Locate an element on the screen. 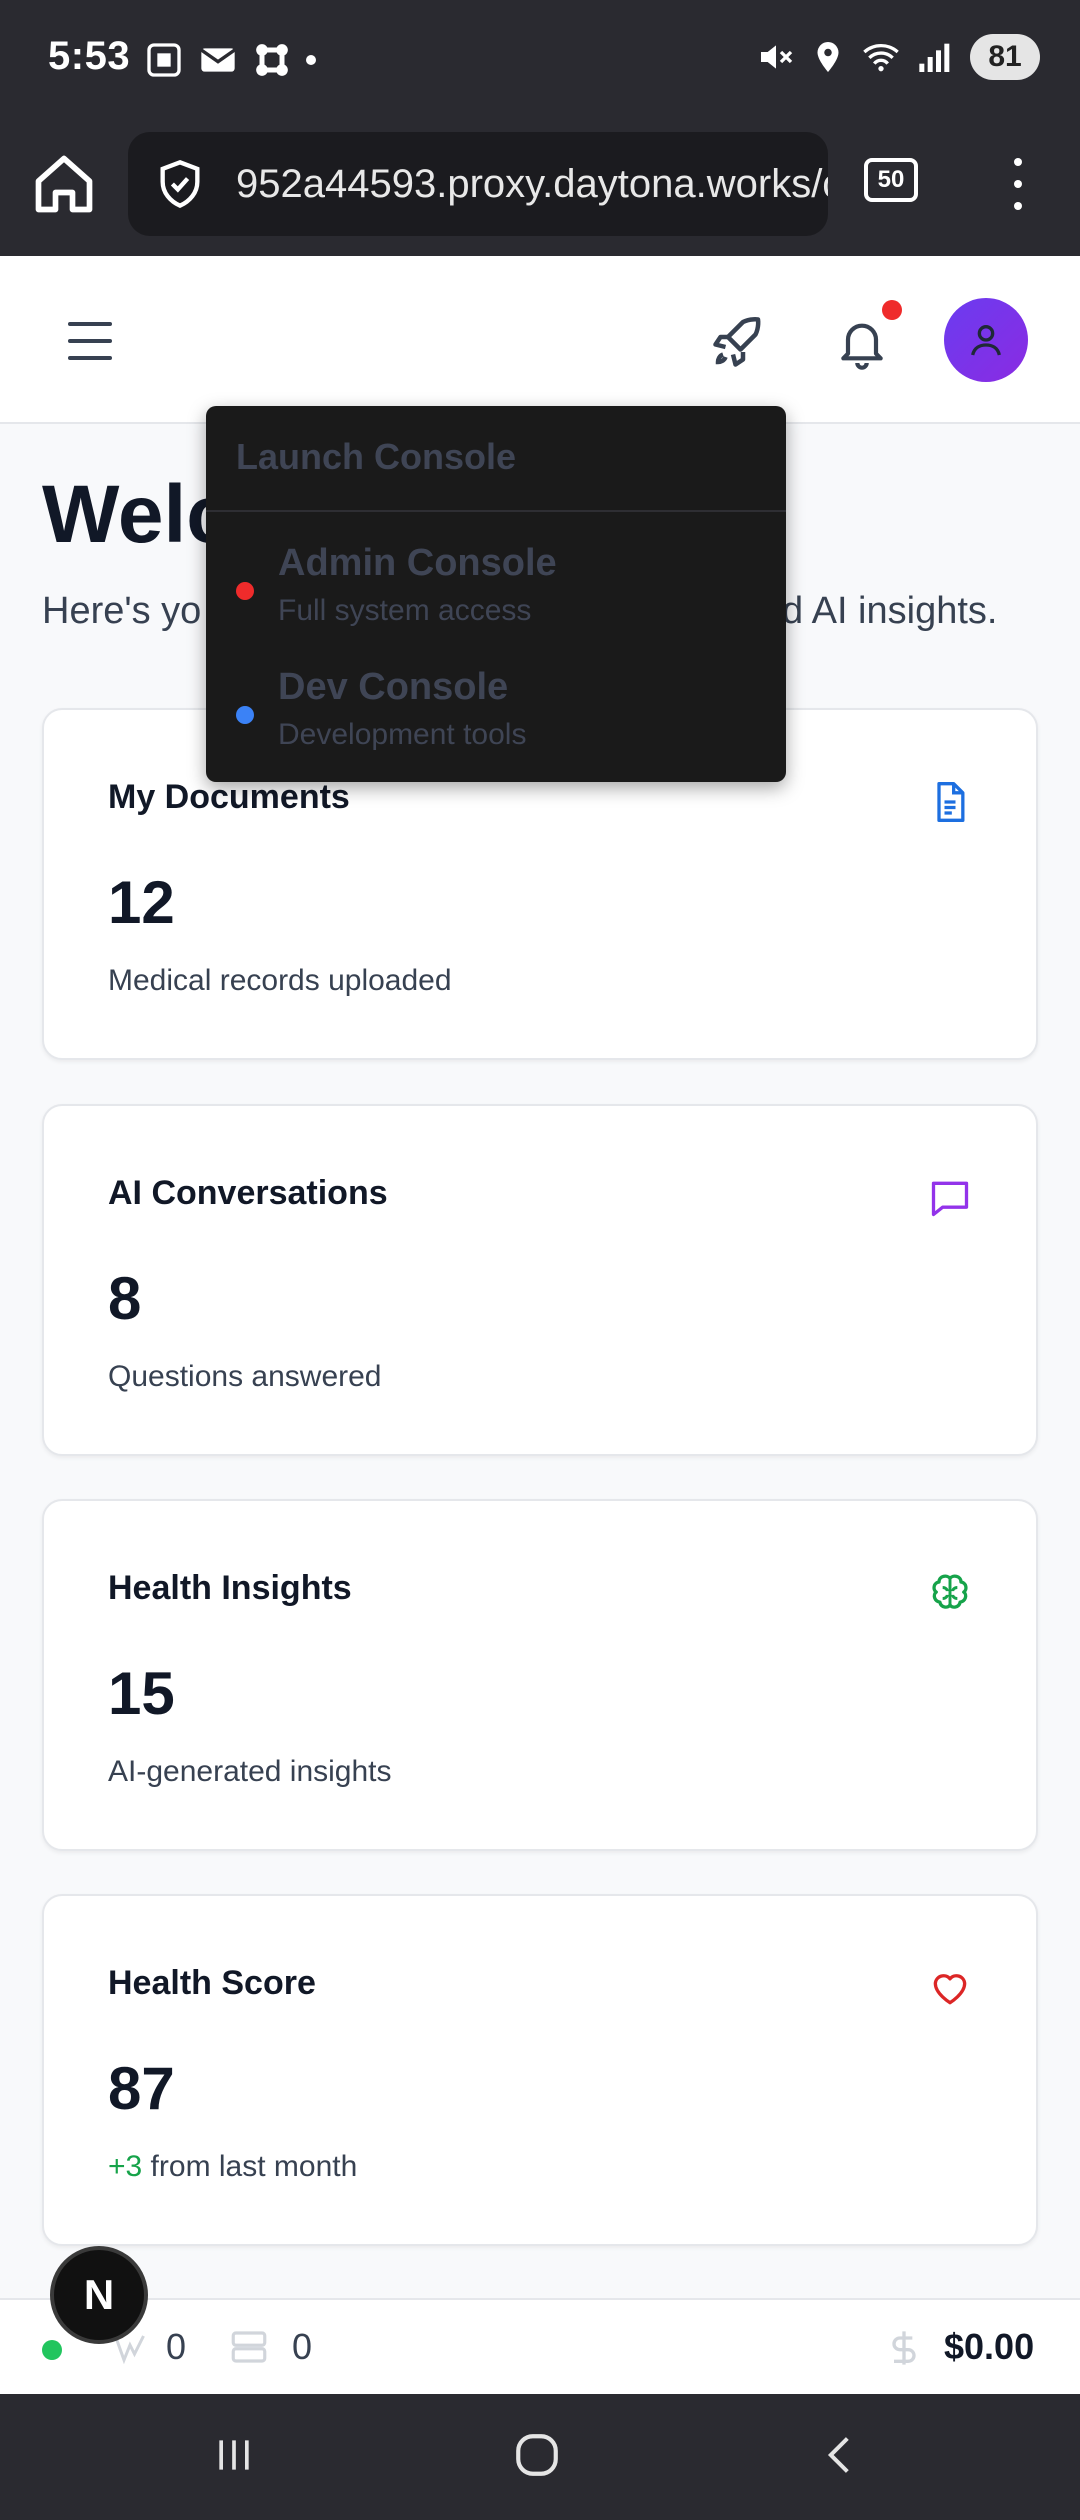 This screenshot has height=2520, width=1080. card-description: AI-generated insights is located at coordinates (250, 1771).